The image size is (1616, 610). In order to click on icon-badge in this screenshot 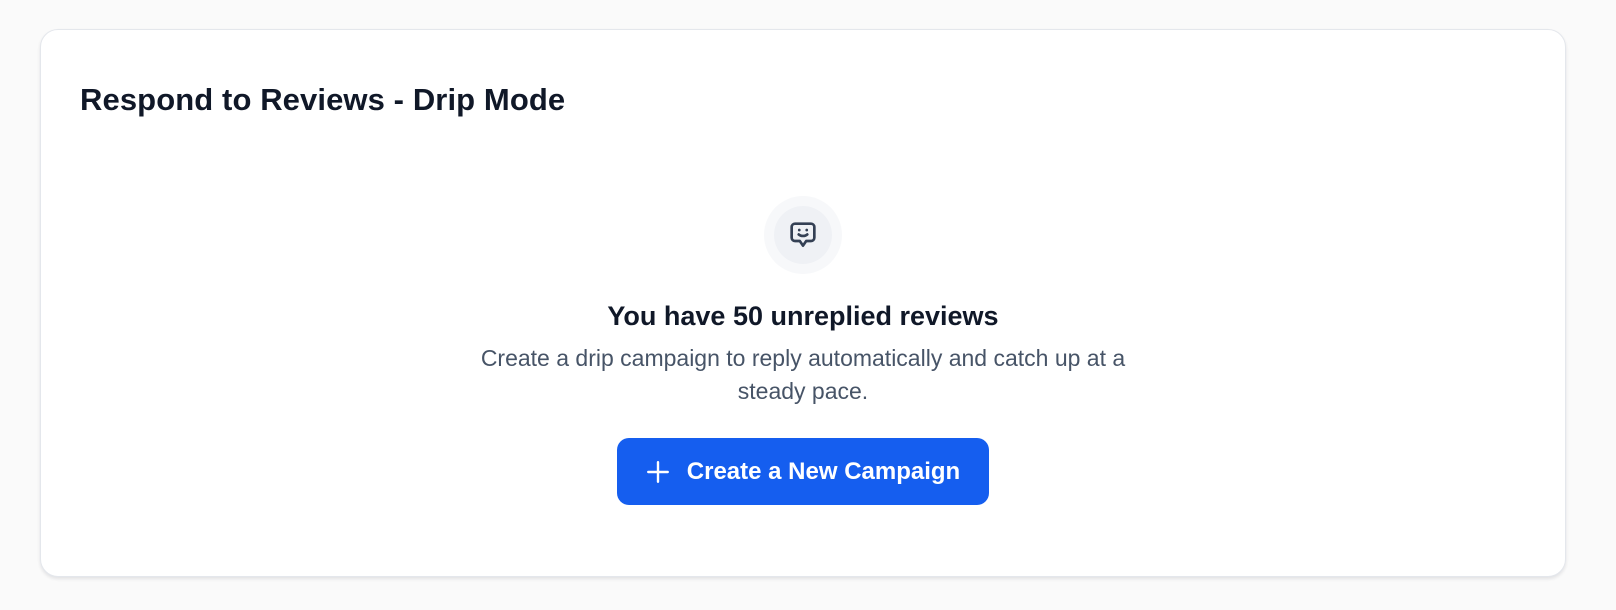, I will do `click(803, 235)`.